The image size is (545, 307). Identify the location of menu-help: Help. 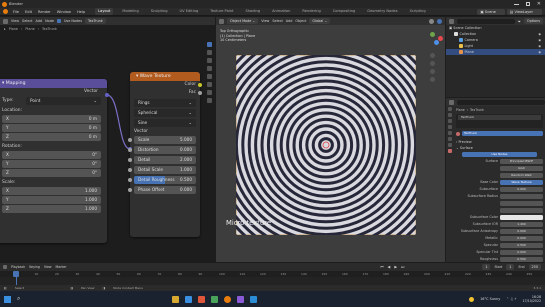
(81, 12).